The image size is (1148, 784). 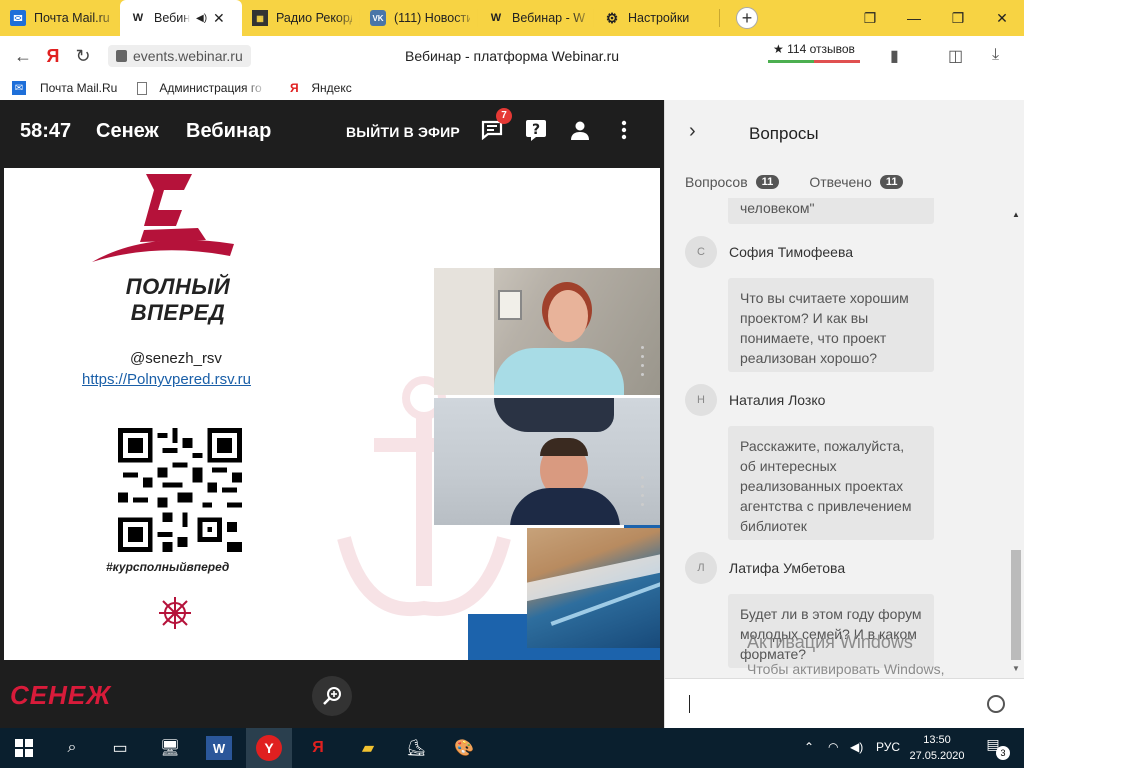 I want to click on tray-expand-icon: ⌃, so click(x=809, y=747).